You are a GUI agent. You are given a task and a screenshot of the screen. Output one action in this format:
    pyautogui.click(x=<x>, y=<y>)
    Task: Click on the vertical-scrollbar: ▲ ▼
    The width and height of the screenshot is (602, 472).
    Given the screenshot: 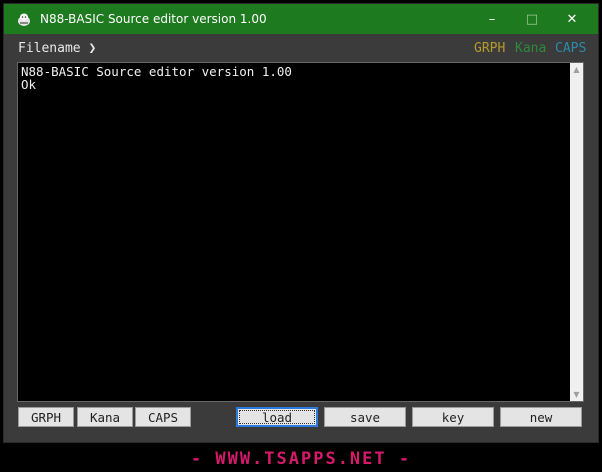 What is the action you would take?
    pyautogui.click(x=576, y=232)
    